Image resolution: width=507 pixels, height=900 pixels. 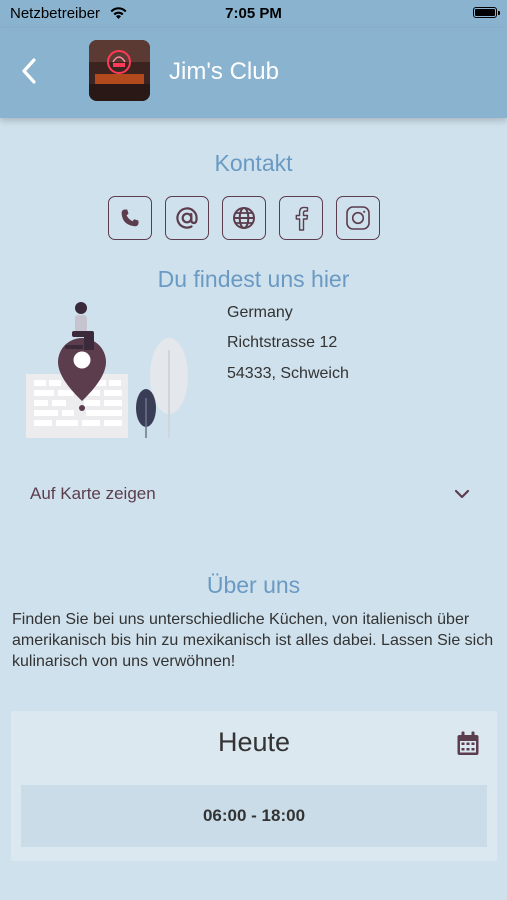 I want to click on address-street: Richtstrasse 12, so click(x=282, y=342).